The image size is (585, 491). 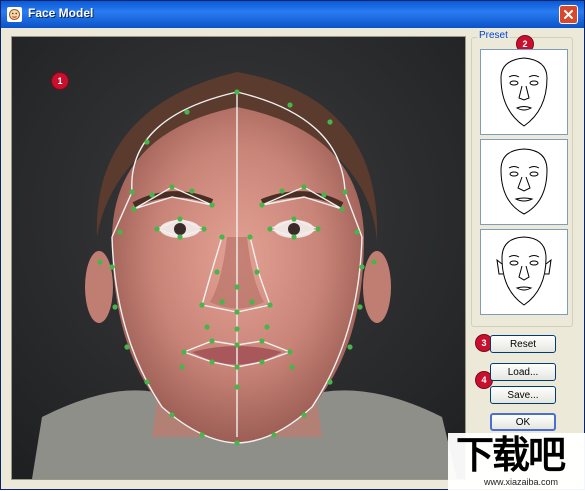 I want to click on ok-button: OK, so click(x=523, y=422).